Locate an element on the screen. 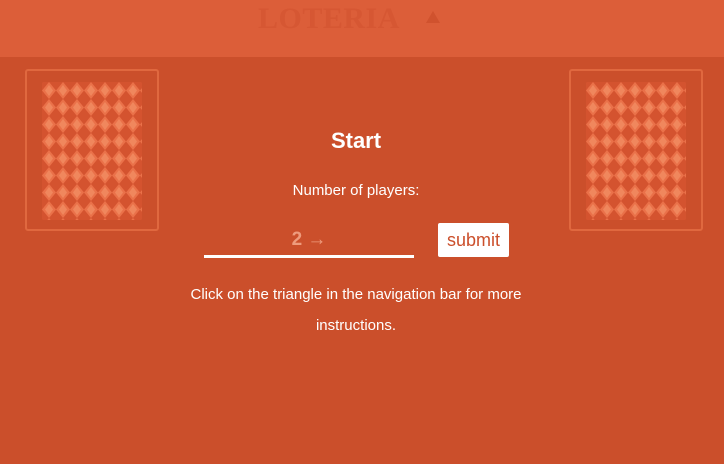 The height and width of the screenshot is (464, 724). players-label: Number of players: is located at coordinates (356, 190).